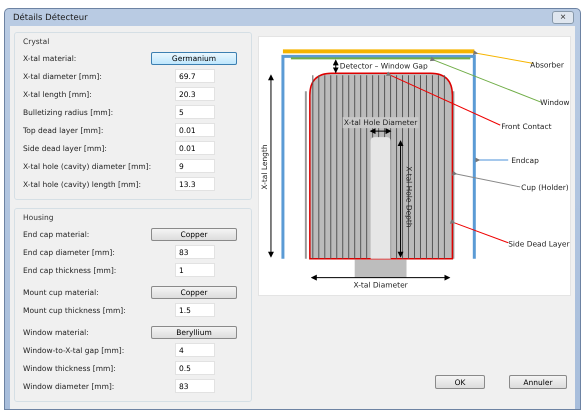 Image resolution: width=585 pixels, height=412 pixels. I want to click on gap-arrow, so click(335, 66).